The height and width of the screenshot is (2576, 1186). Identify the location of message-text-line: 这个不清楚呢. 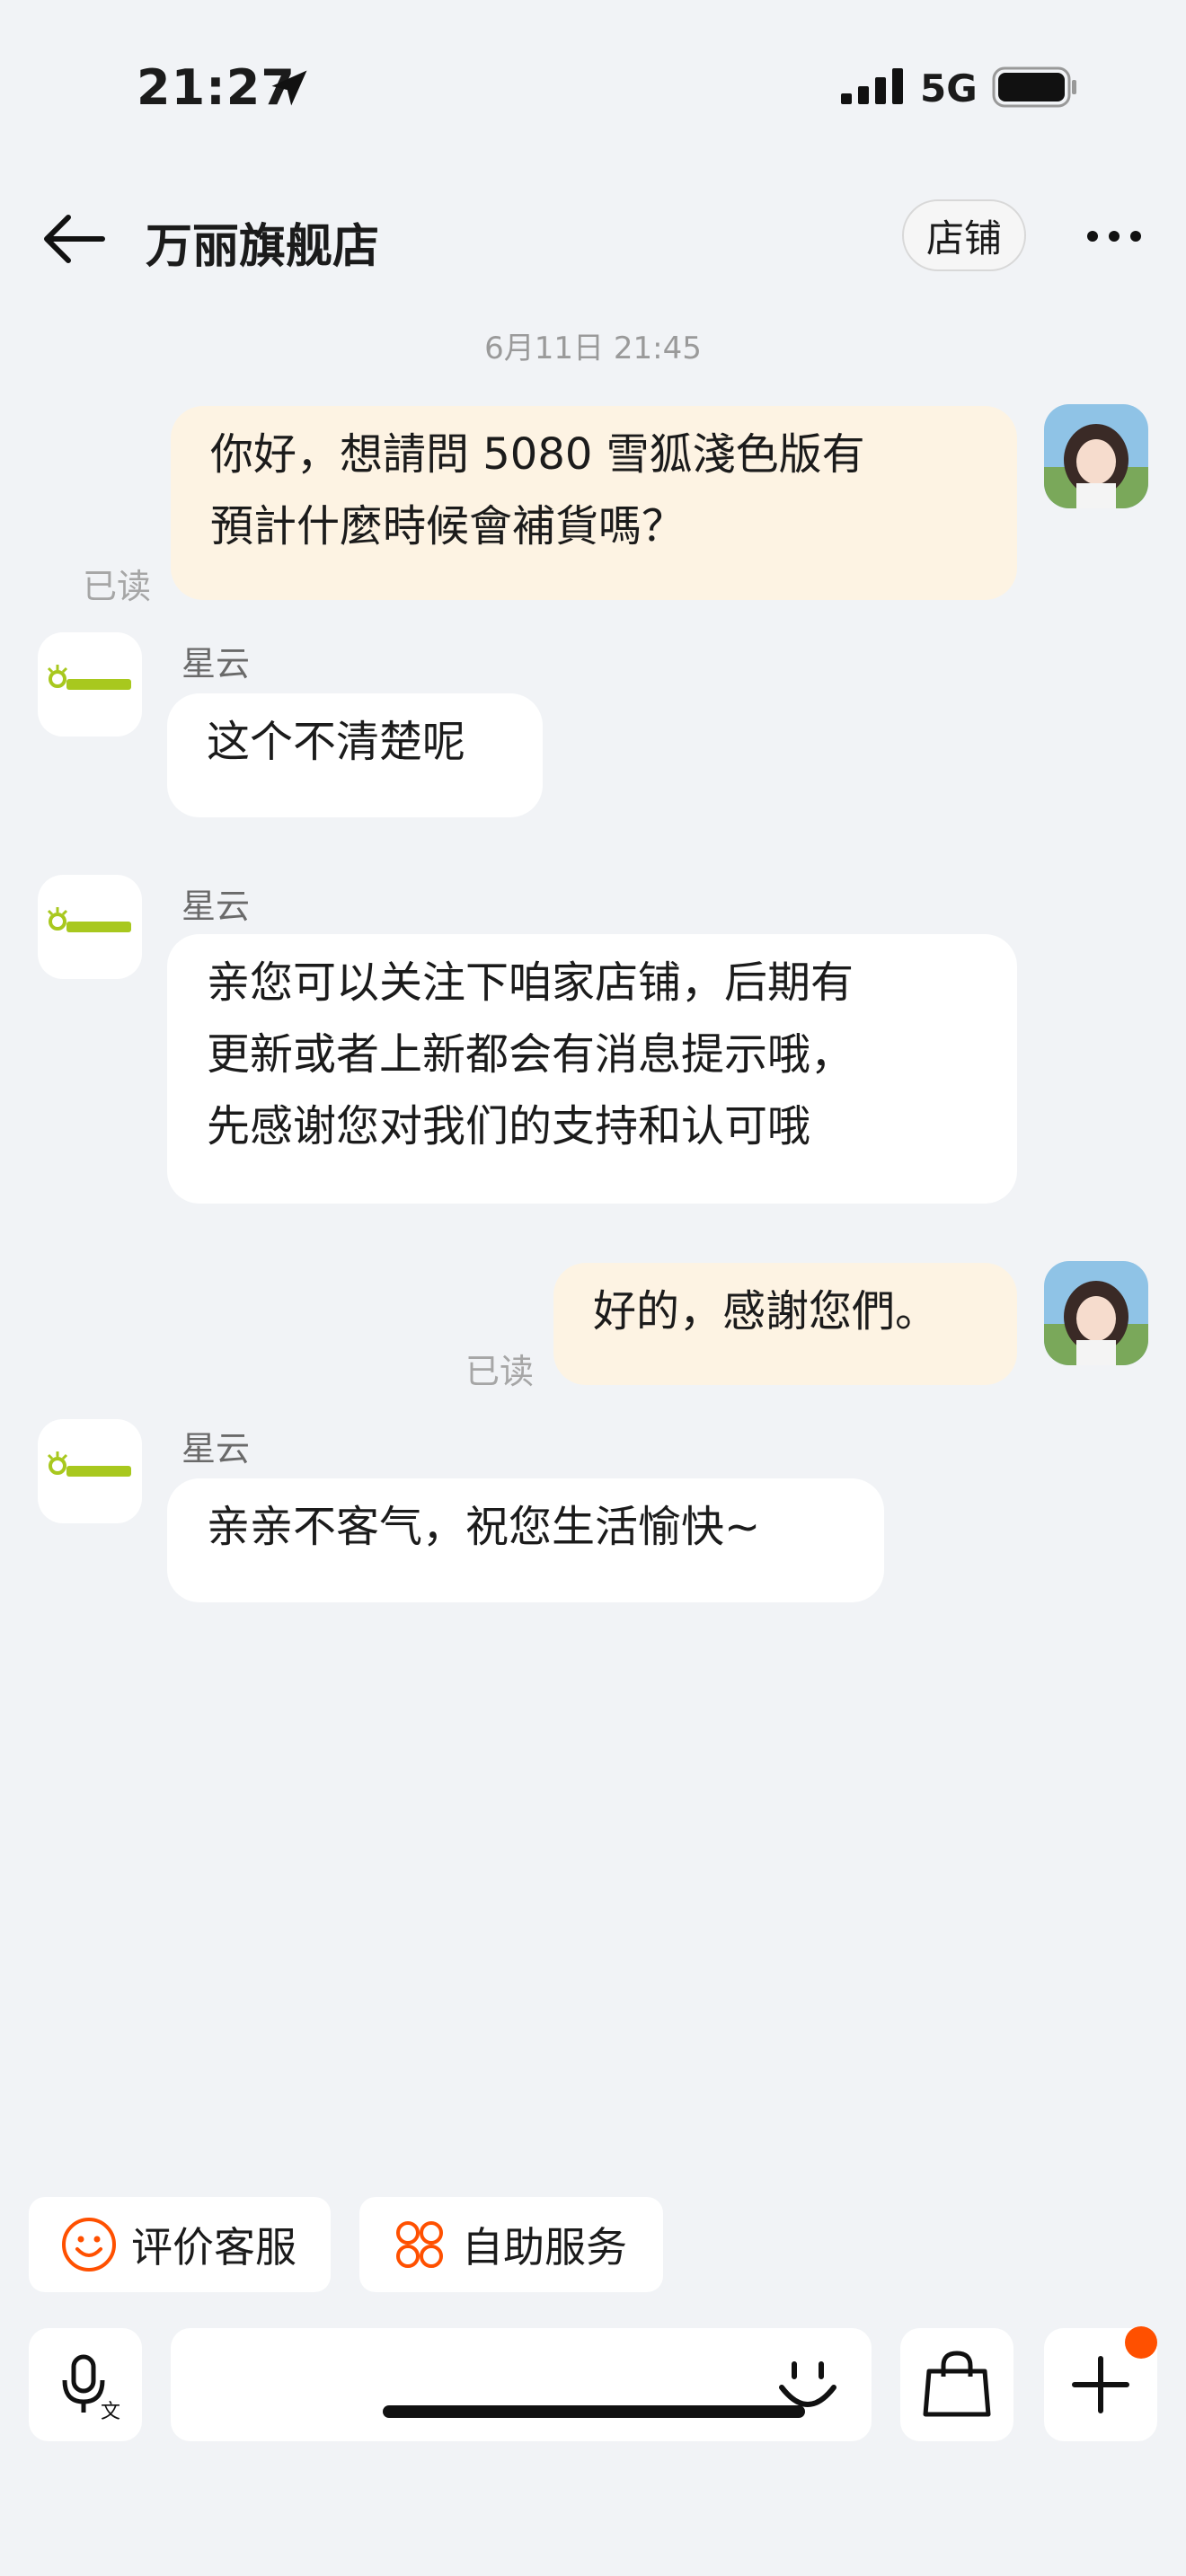
(336, 742).